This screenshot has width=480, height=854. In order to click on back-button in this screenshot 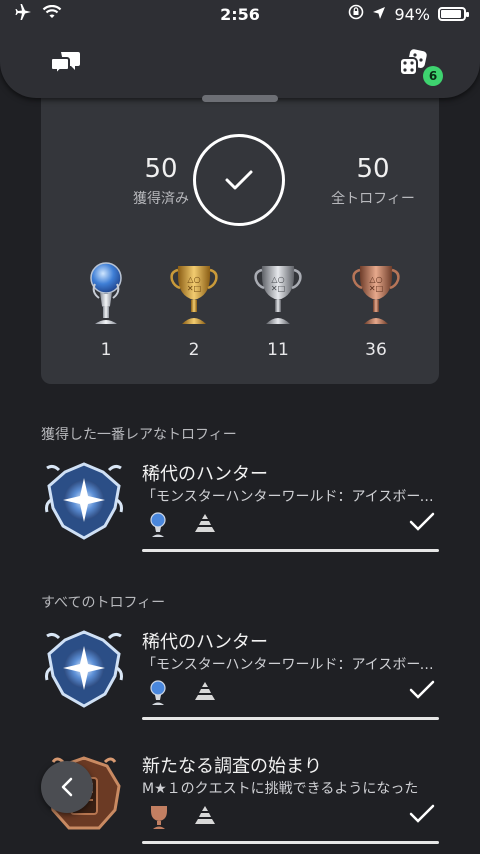, I will do `click(67, 787)`.